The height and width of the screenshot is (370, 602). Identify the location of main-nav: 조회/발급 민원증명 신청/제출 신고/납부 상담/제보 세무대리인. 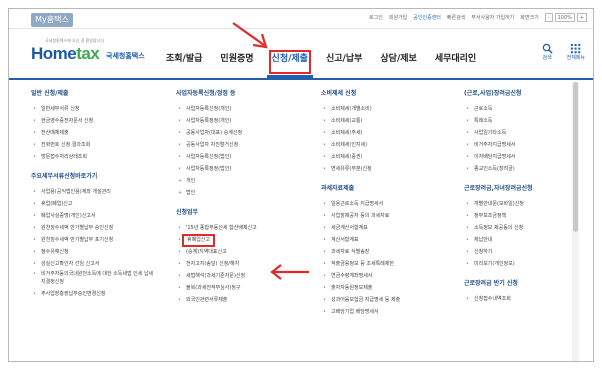
(321, 65).